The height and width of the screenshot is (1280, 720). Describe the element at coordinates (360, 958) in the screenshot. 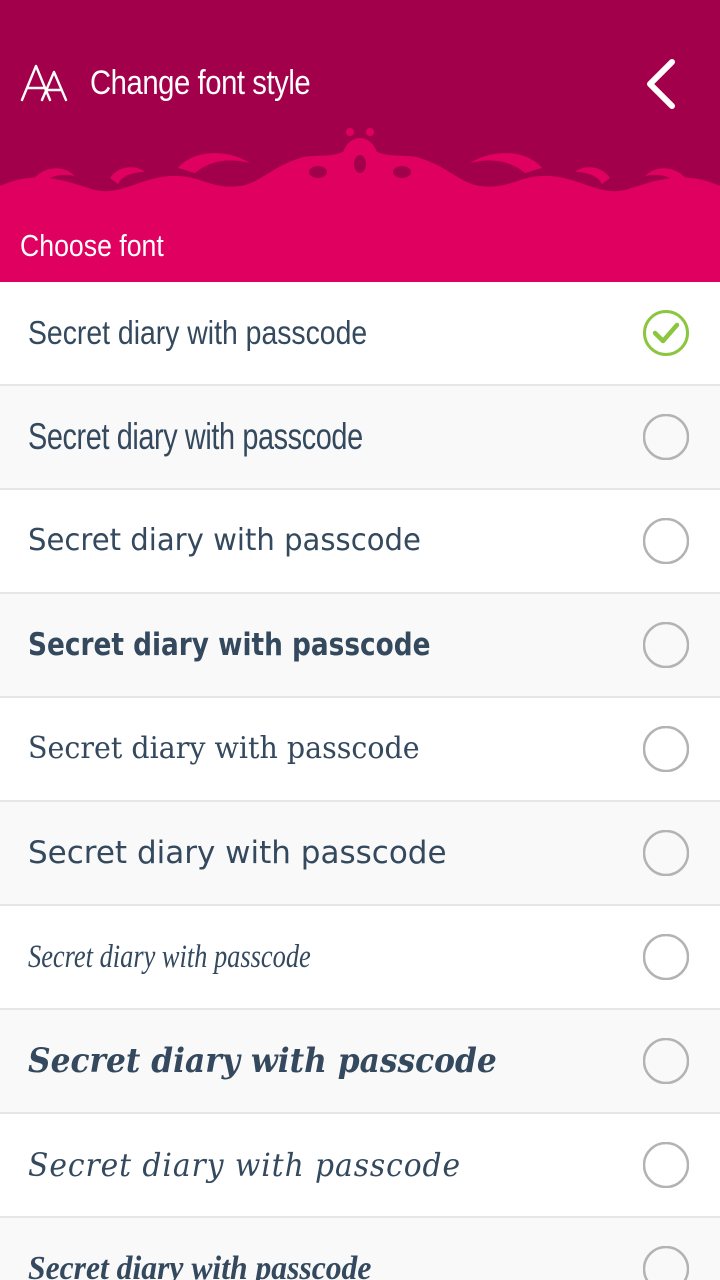

I see `font-option-7: Secret diary with passcode` at that location.